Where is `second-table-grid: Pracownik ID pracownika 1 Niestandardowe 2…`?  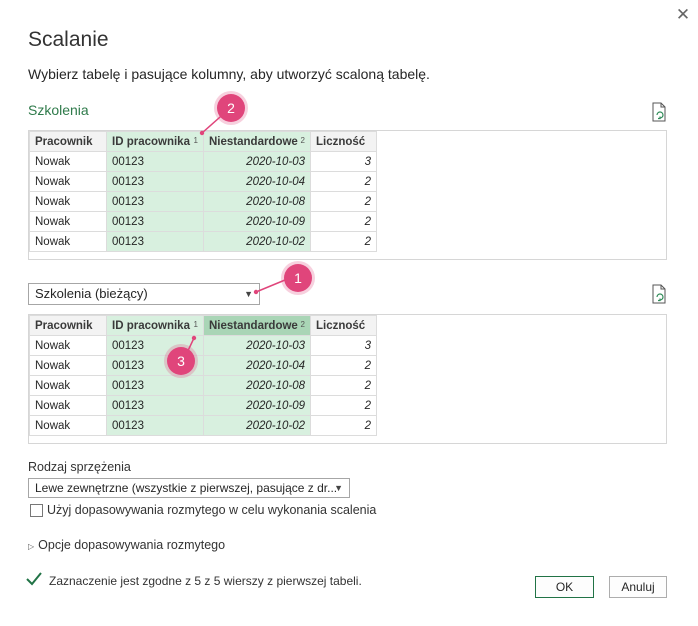
second-table-grid: Pracownik ID pracownika 1 Niestandardowe 2… is located at coordinates (203, 375).